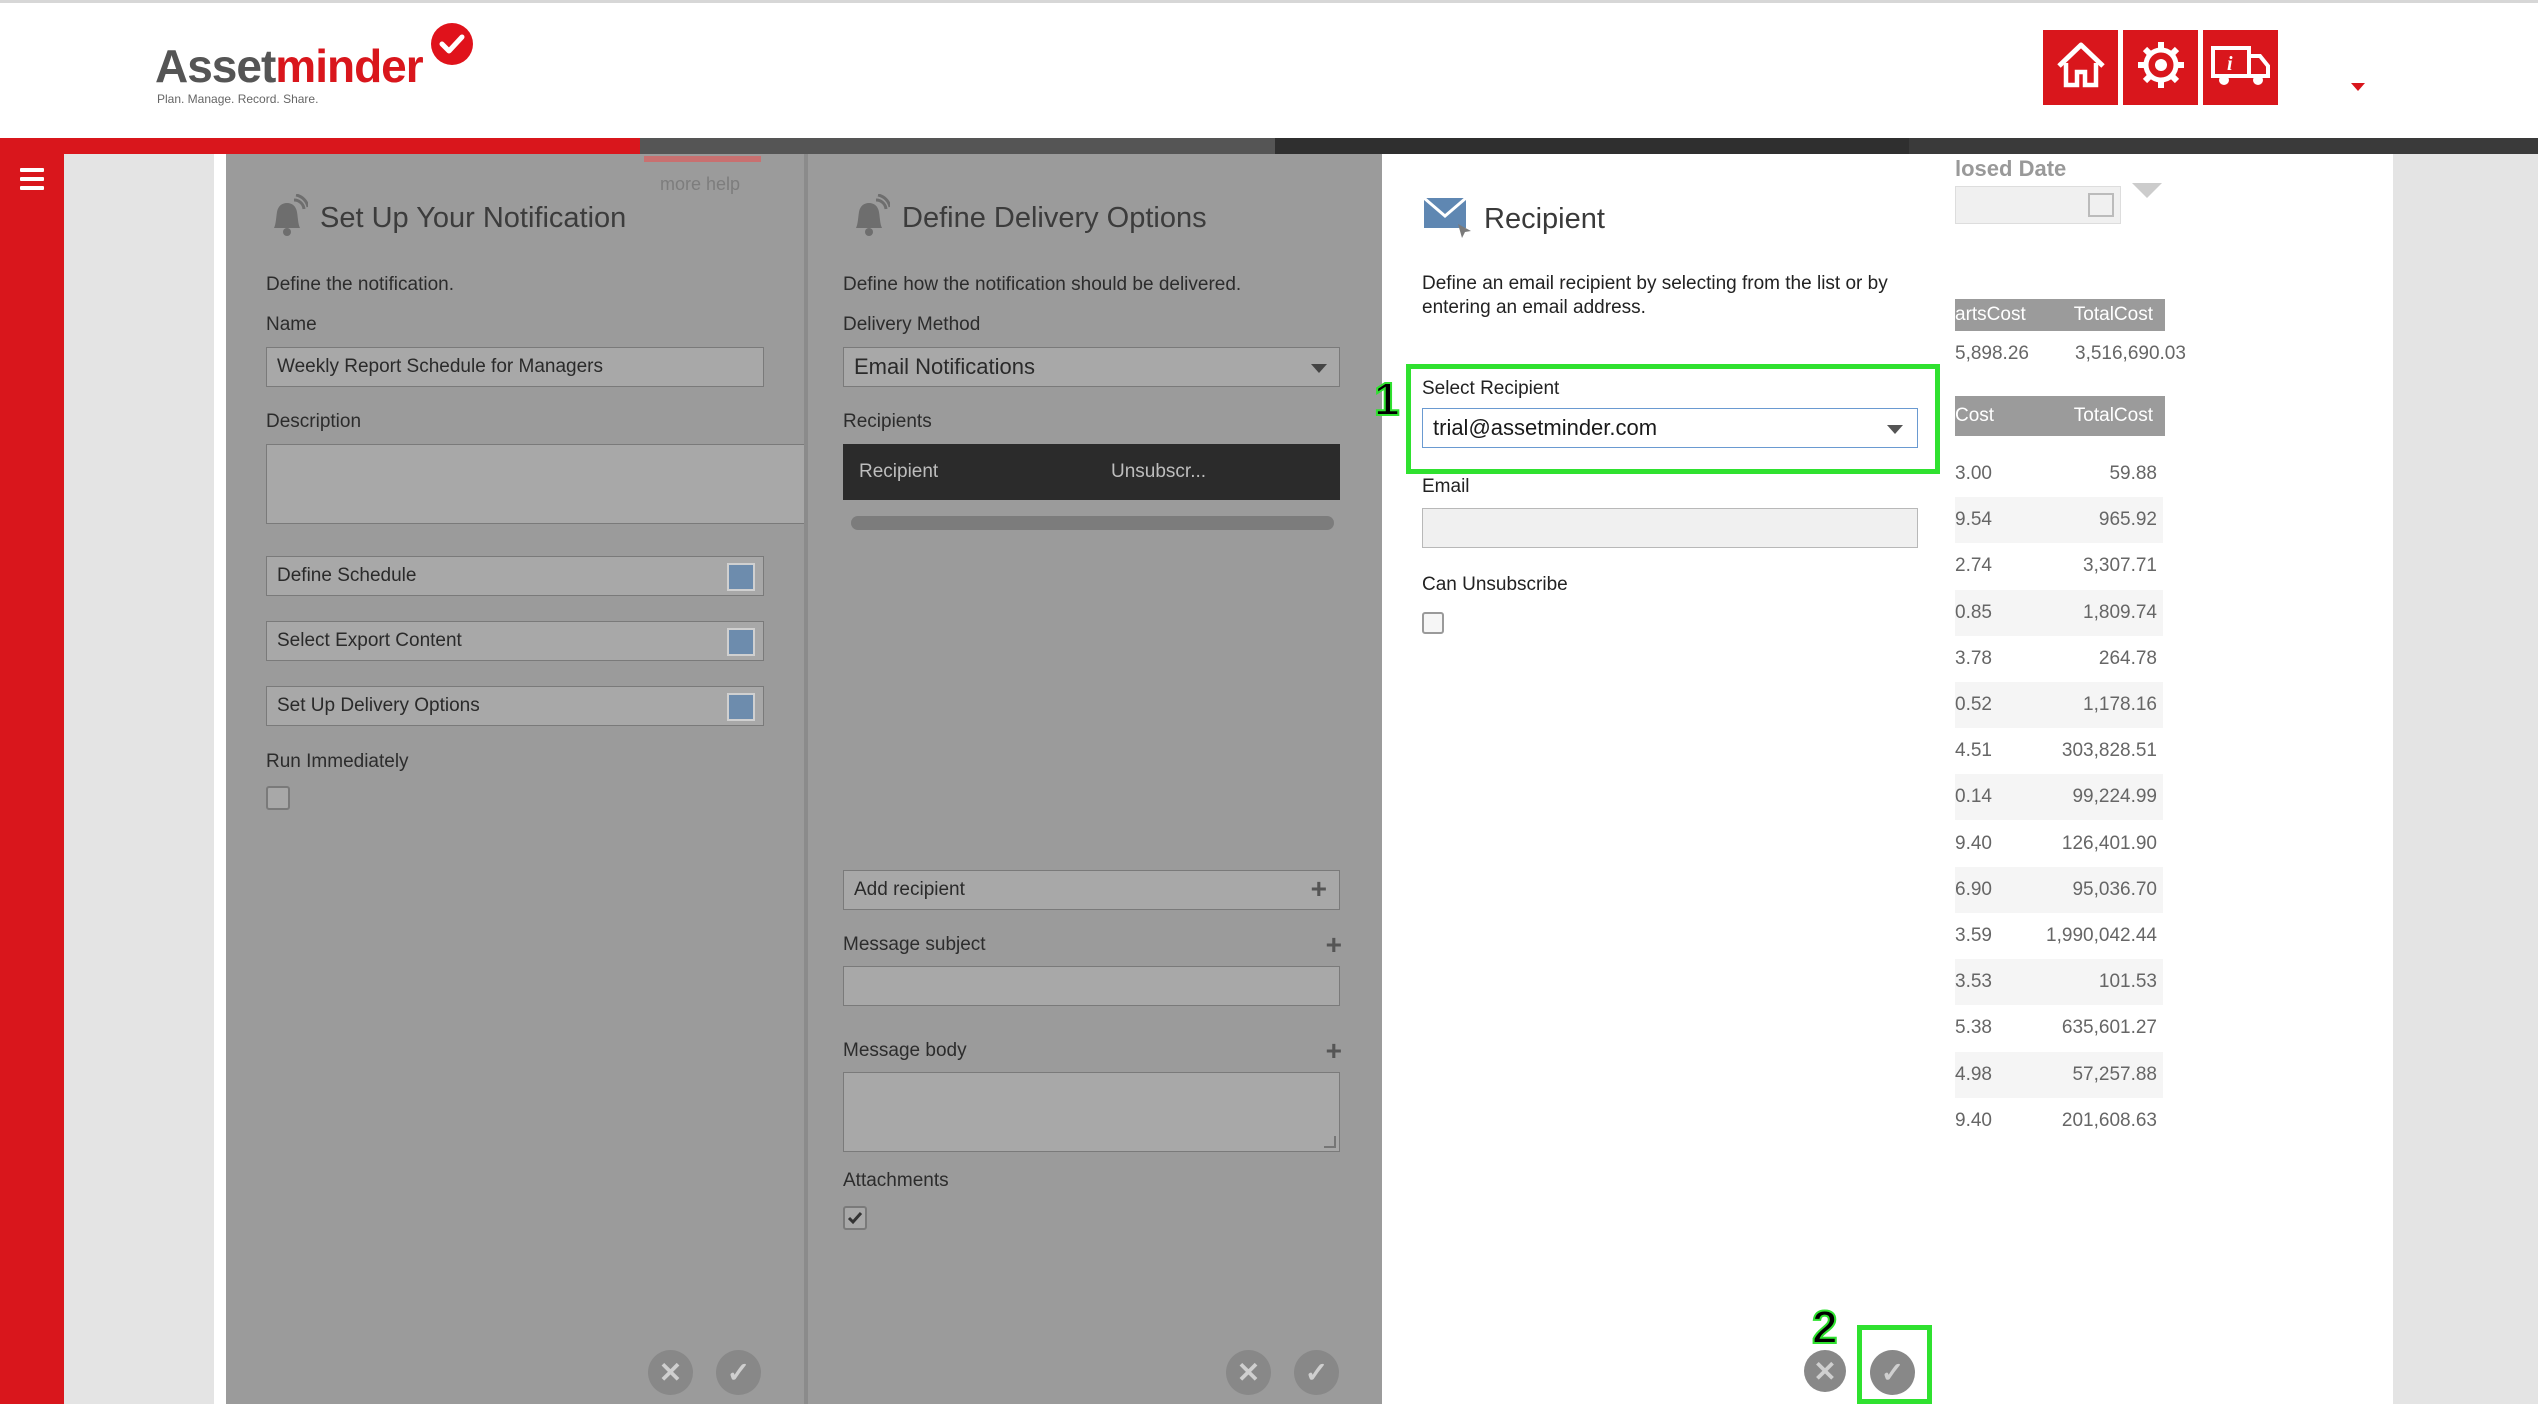 This screenshot has width=2538, height=1404. What do you see at coordinates (1973, 565) in the screenshot?
I see `table-cell: 2.74` at bounding box center [1973, 565].